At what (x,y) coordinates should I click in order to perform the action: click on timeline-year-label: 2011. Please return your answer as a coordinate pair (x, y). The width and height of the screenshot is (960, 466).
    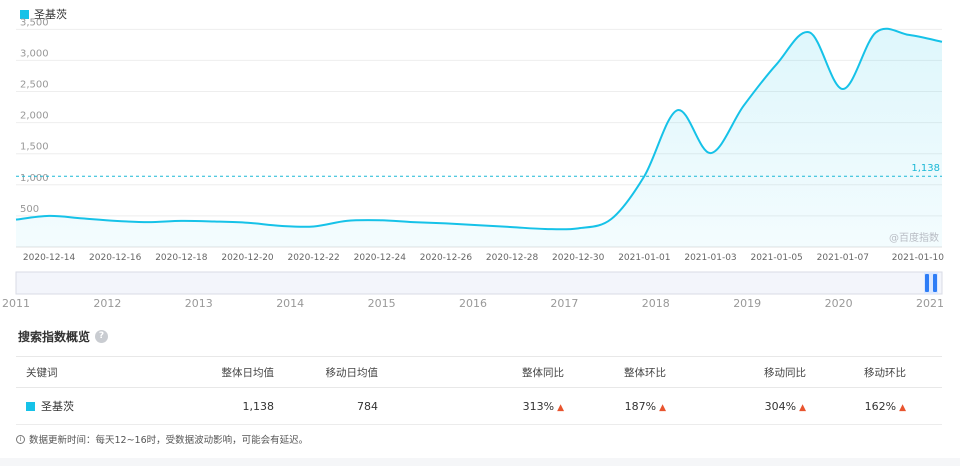
    Looking at the image, I should click on (16, 303).